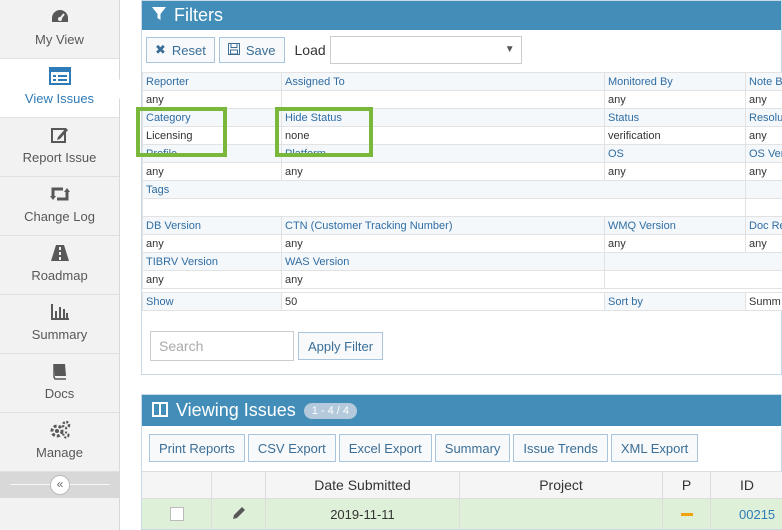  I want to click on filter-label-sort-by: Sort by, so click(675, 301).